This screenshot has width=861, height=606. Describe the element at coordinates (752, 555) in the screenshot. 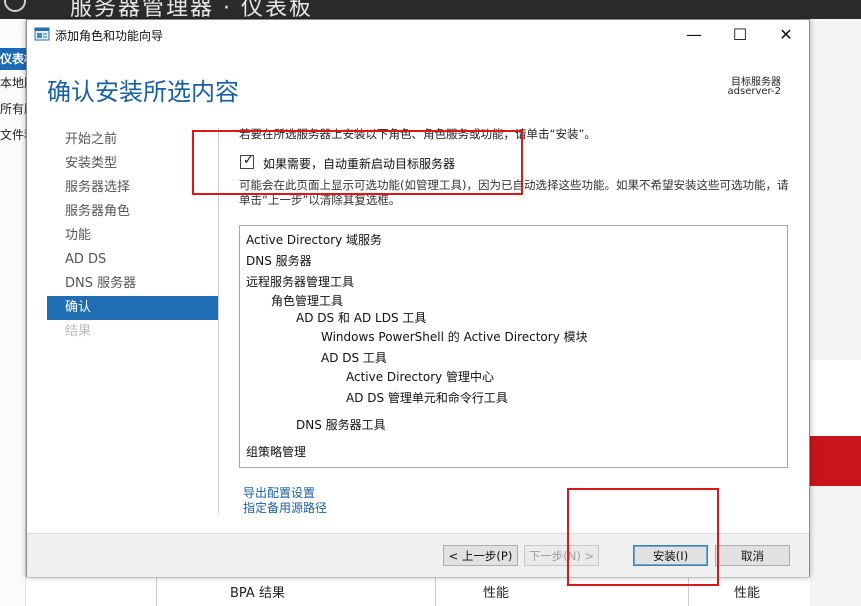

I see `cancel-button: 取消` at that location.